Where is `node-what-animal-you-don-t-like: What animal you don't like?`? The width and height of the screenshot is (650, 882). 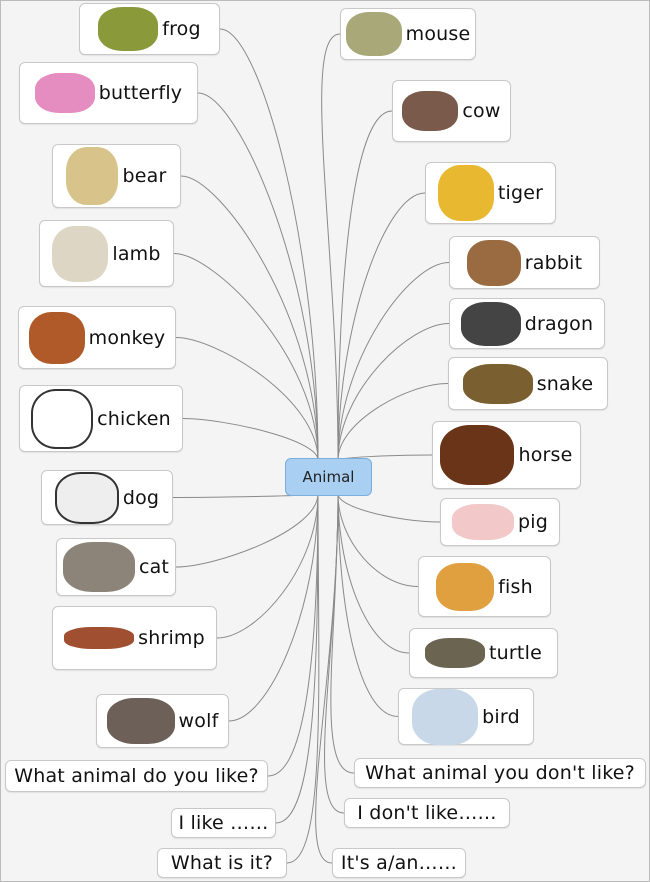
node-what-animal-you-don-t-like: What animal you don't like? is located at coordinates (500, 773).